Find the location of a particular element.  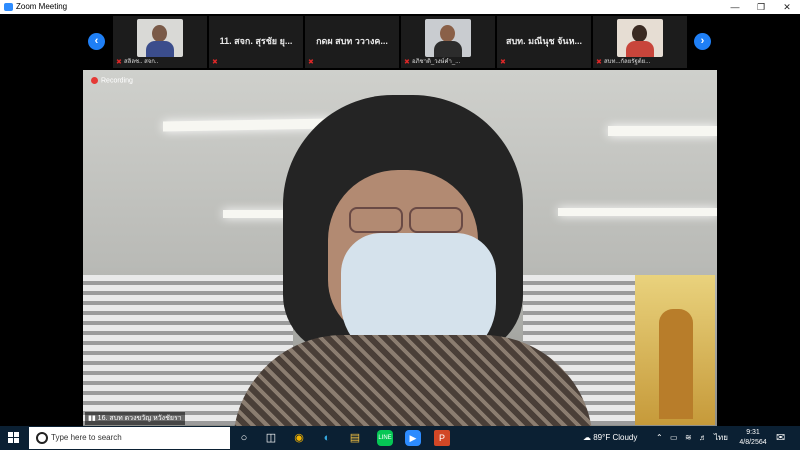

edge-icon: ◐ is located at coordinates (327, 438).